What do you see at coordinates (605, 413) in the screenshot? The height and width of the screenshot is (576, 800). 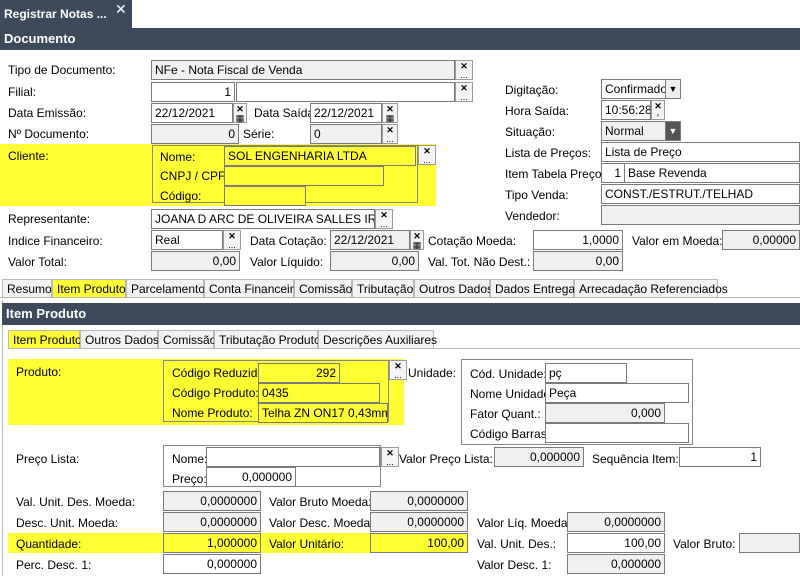 I see `fator-quant-field: 0,000` at bounding box center [605, 413].